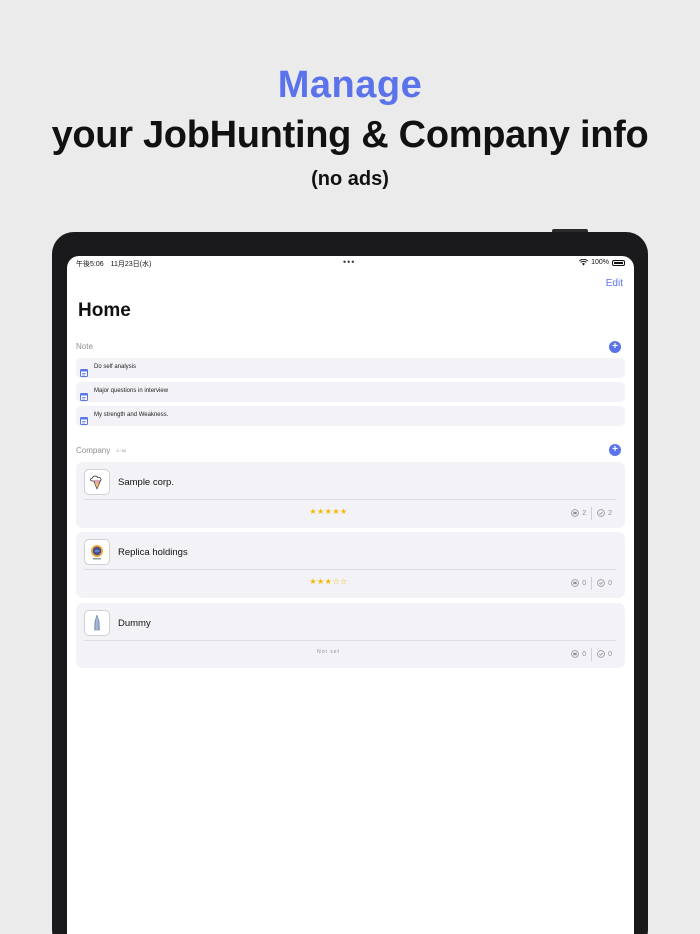 This screenshot has height=934, width=700. I want to click on company-counts: 2 2, so click(591, 513).